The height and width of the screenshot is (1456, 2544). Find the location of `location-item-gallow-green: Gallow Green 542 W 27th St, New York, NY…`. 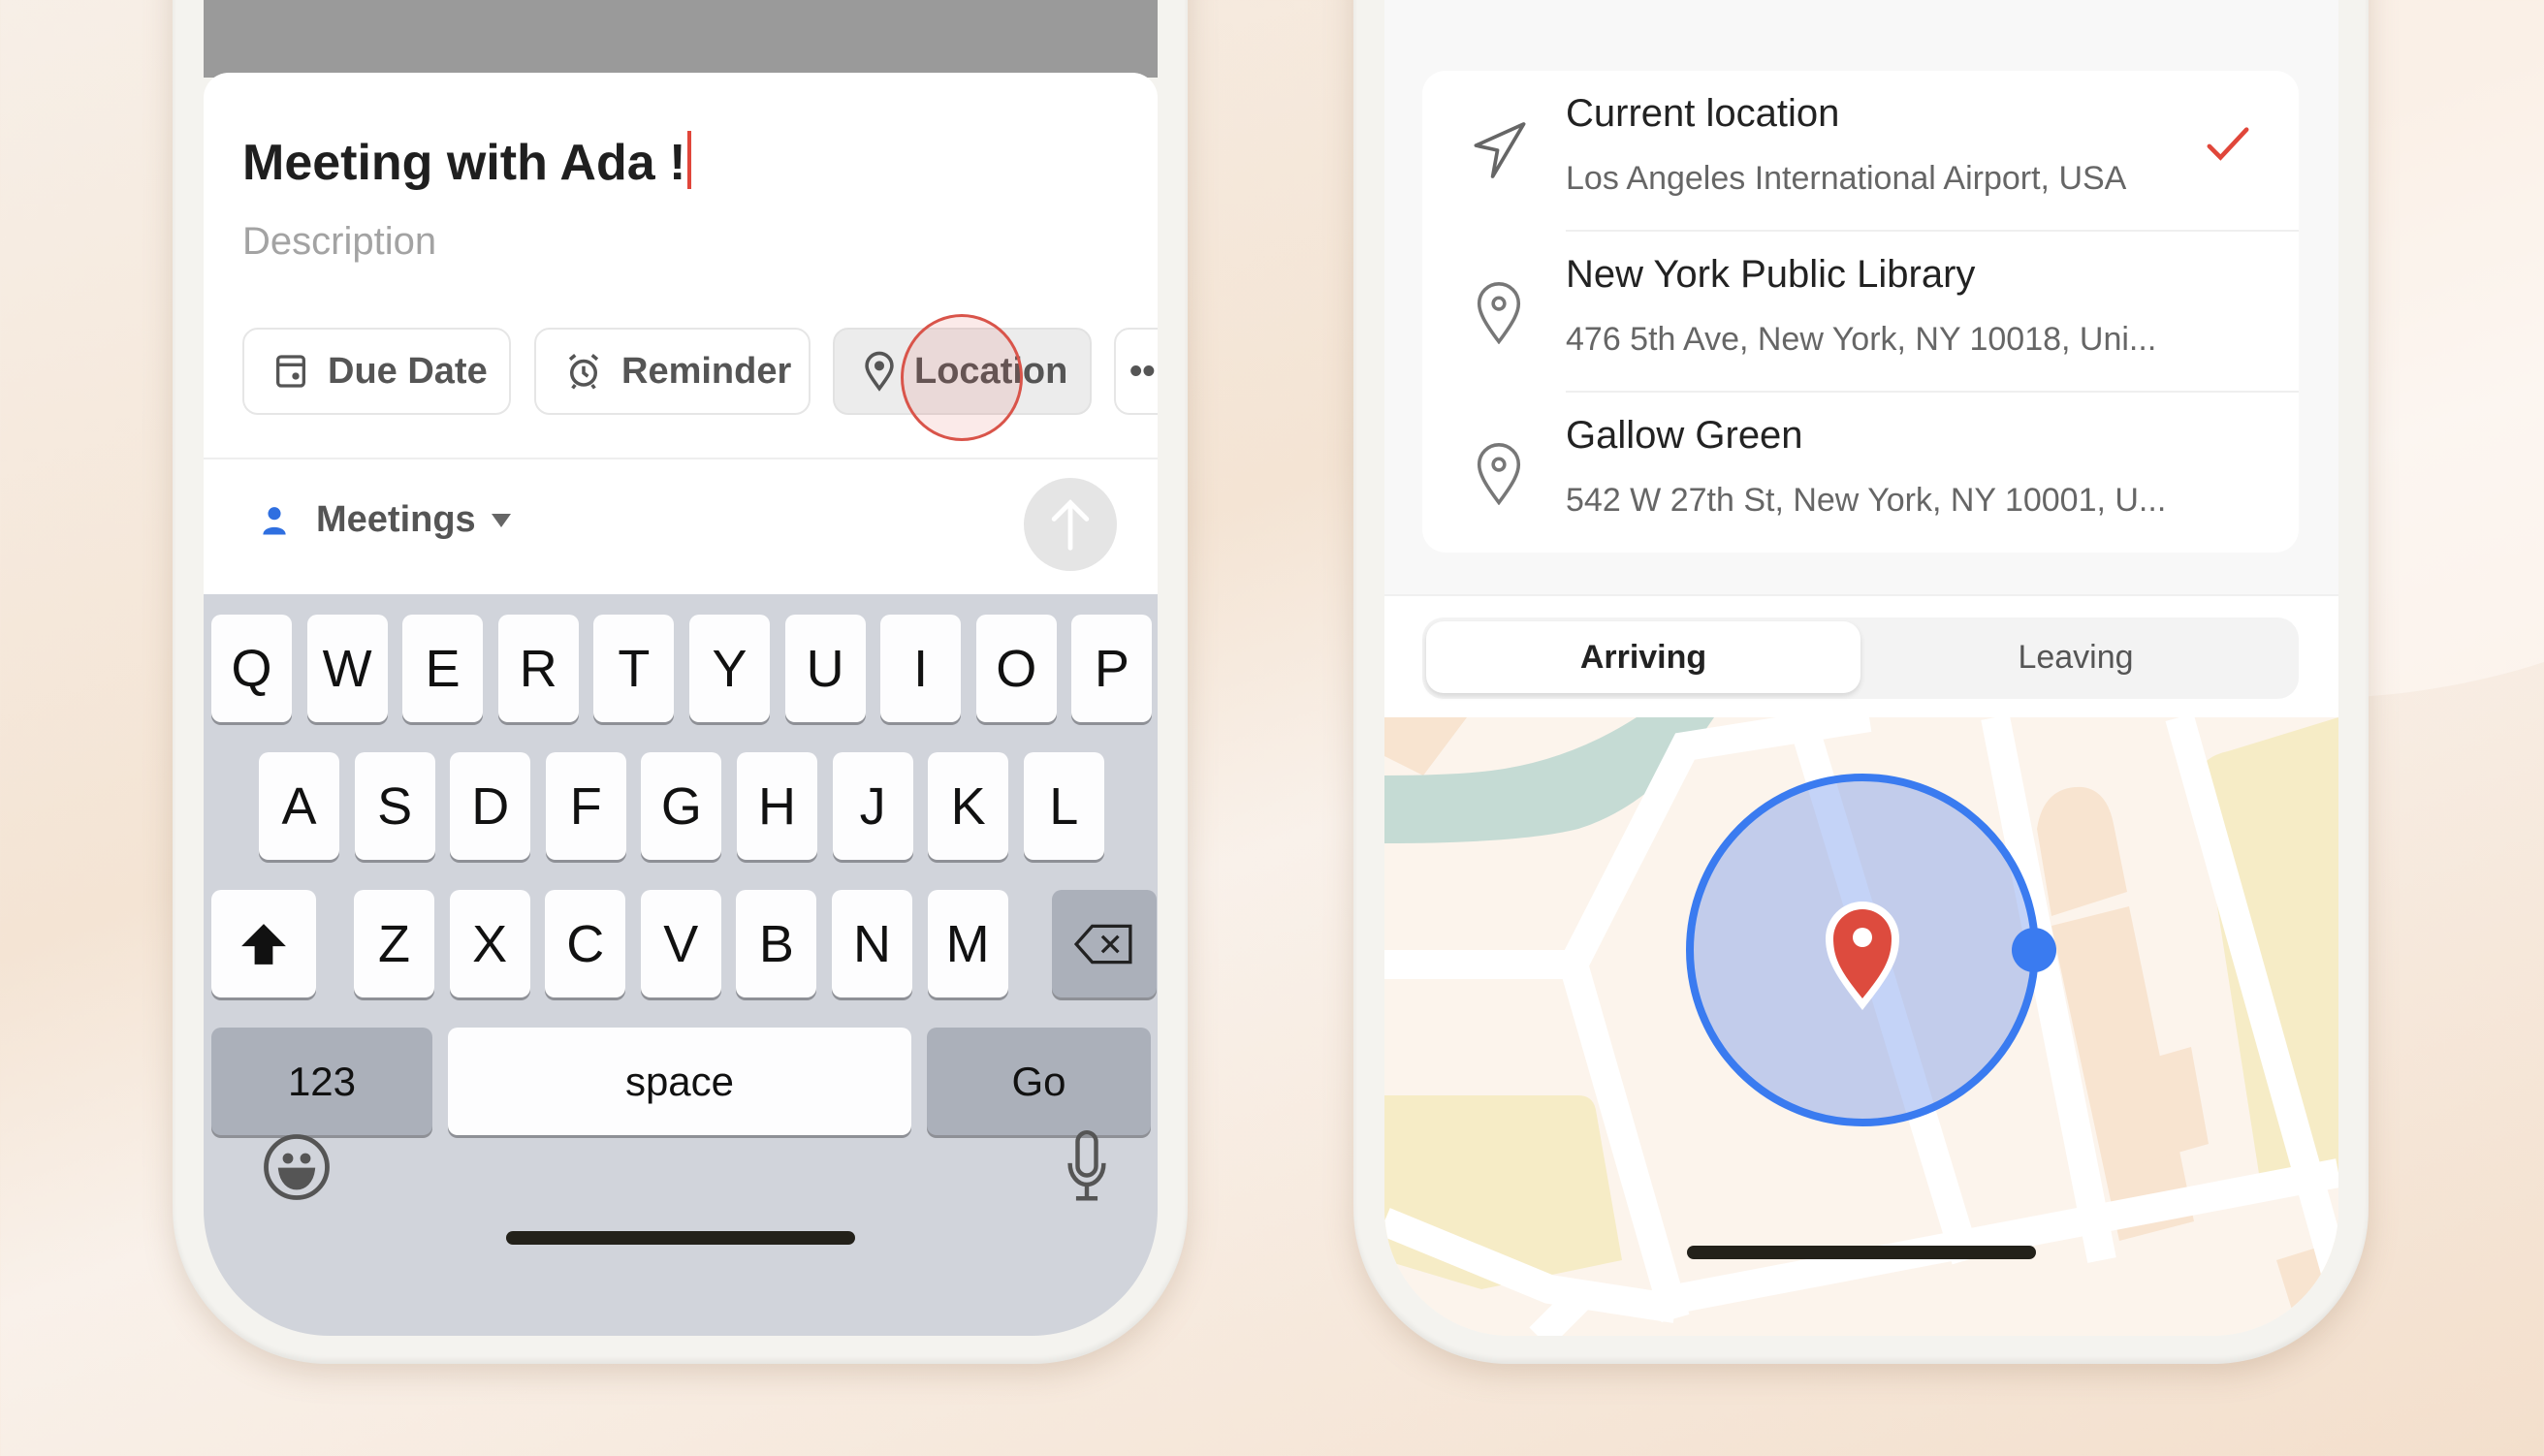

location-item-gallow-green: Gallow Green 542 W 27th St, New York, NY… is located at coordinates (1860, 474).